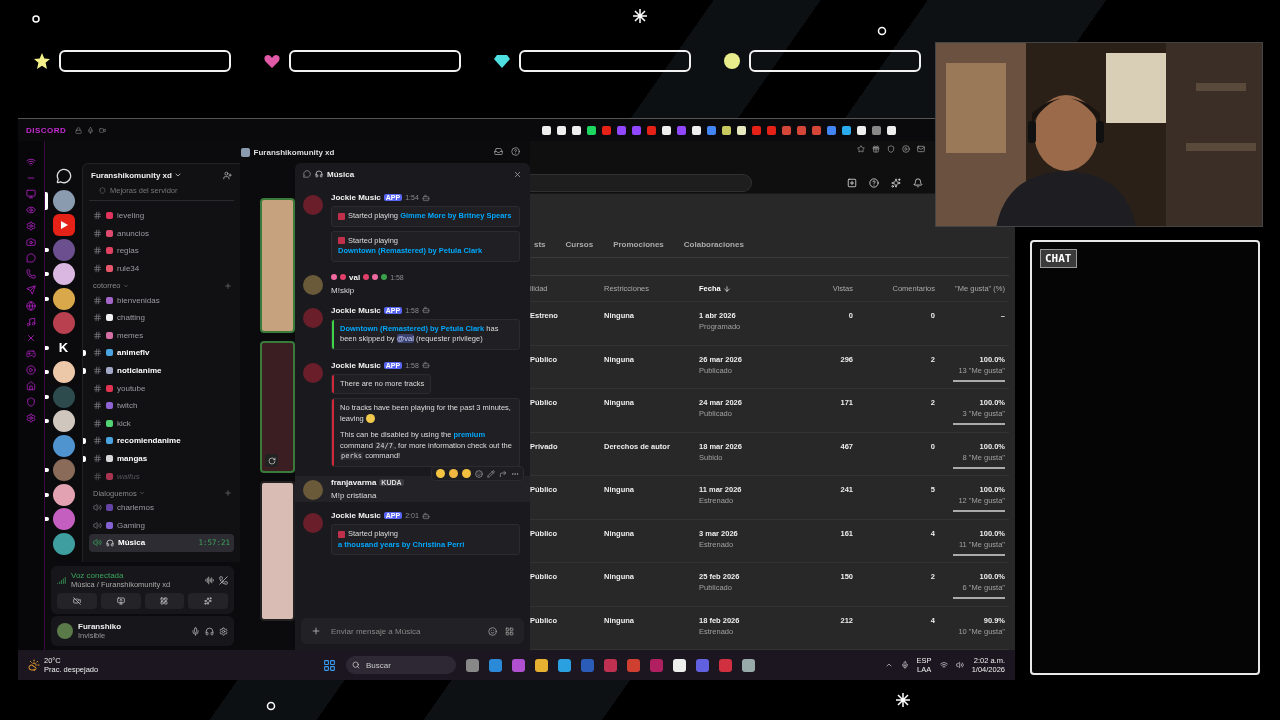 The image size is (1280, 720). I want to click on popup-title: Música, so click(341, 174).